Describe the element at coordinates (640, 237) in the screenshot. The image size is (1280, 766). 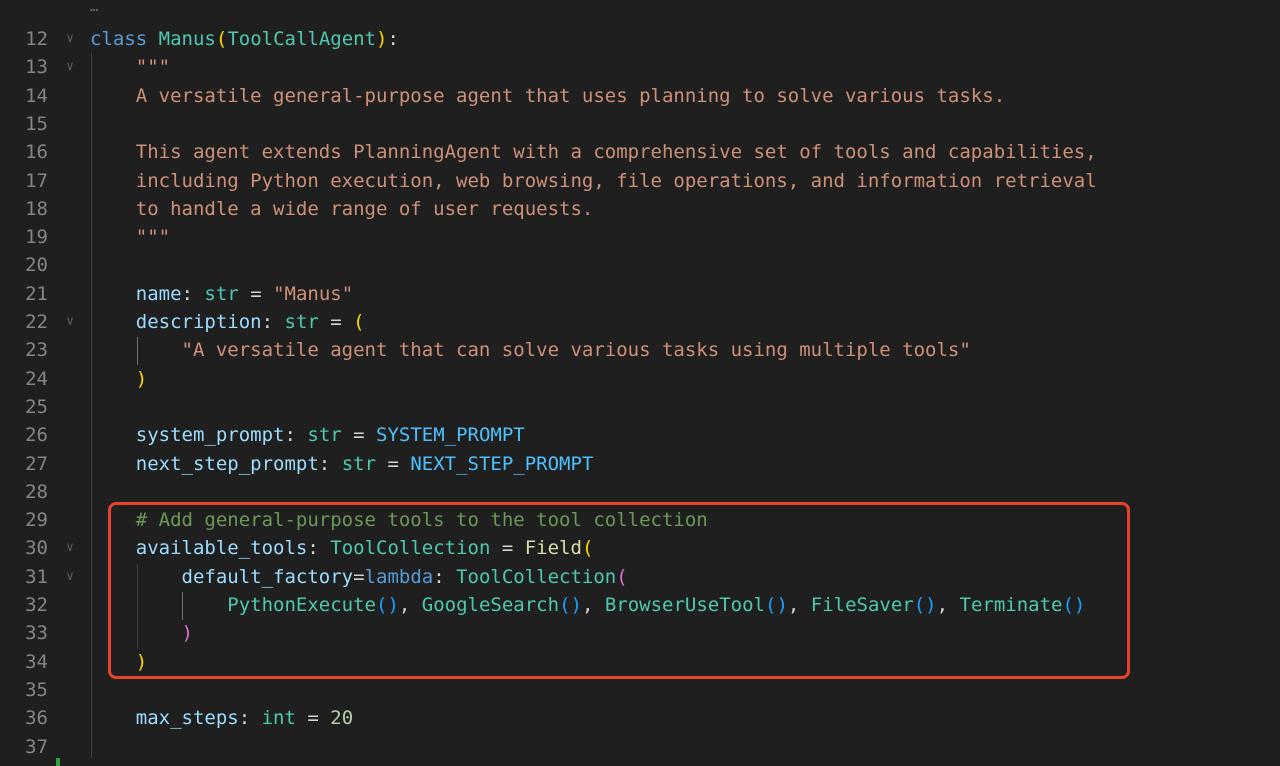
I see `code-line: 19 """` at that location.